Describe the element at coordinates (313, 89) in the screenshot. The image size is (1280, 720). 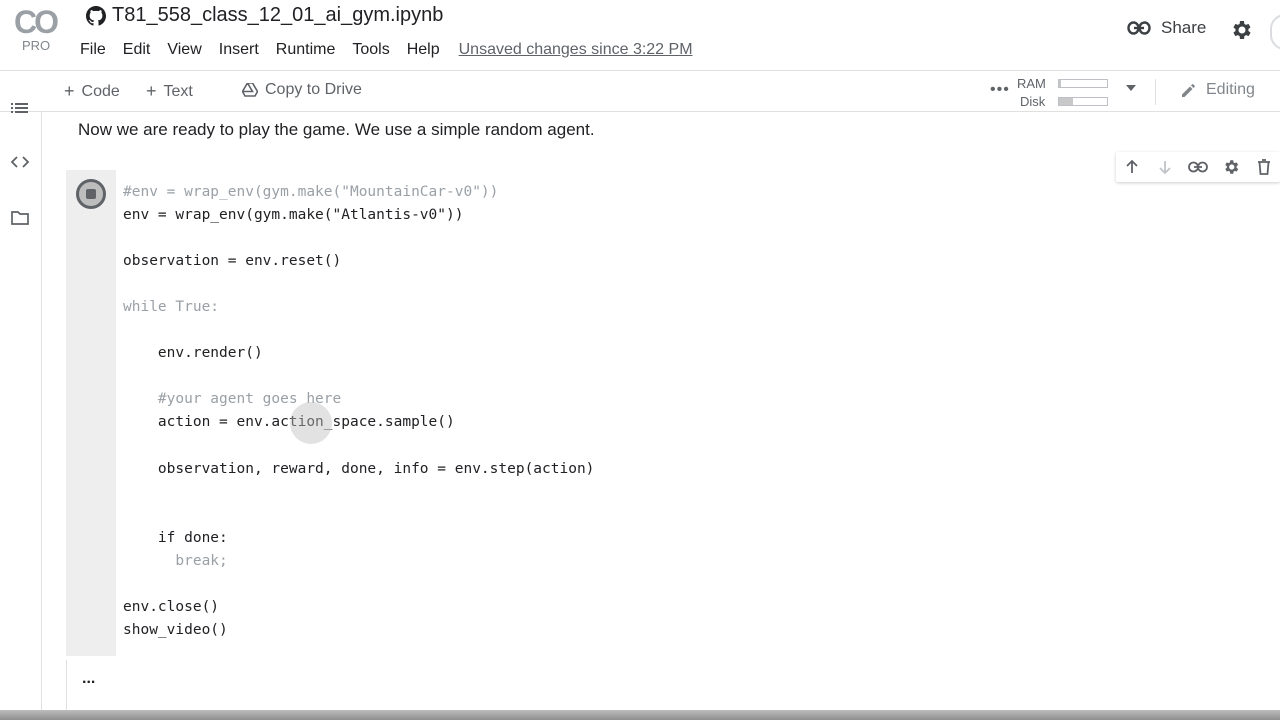
I see `copy-to-drive-label: Copy to Drive` at that location.